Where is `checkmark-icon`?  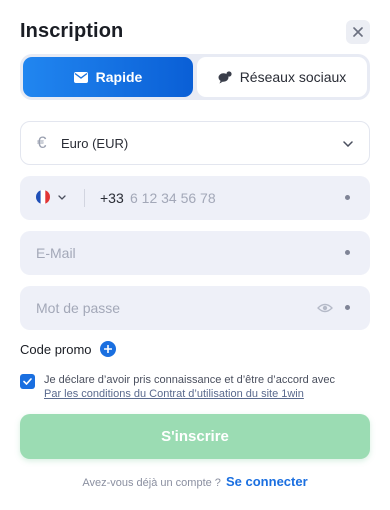 checkmark-icon is located at coordinates (27, 381).